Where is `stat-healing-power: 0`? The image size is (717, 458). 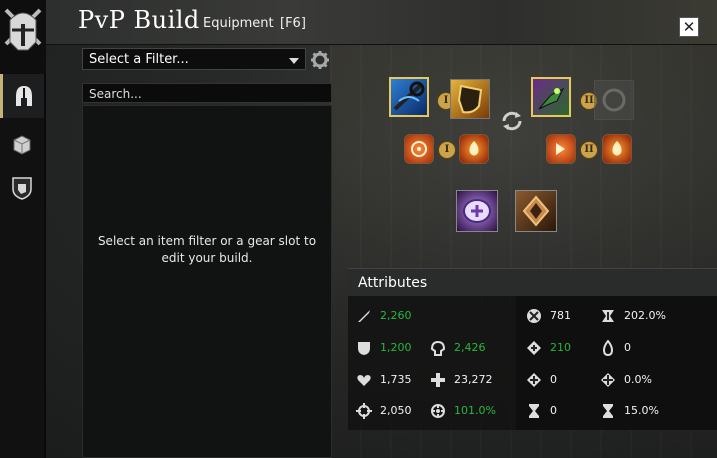
stat-healing-power: 0 is located at coordinates (541, 380).